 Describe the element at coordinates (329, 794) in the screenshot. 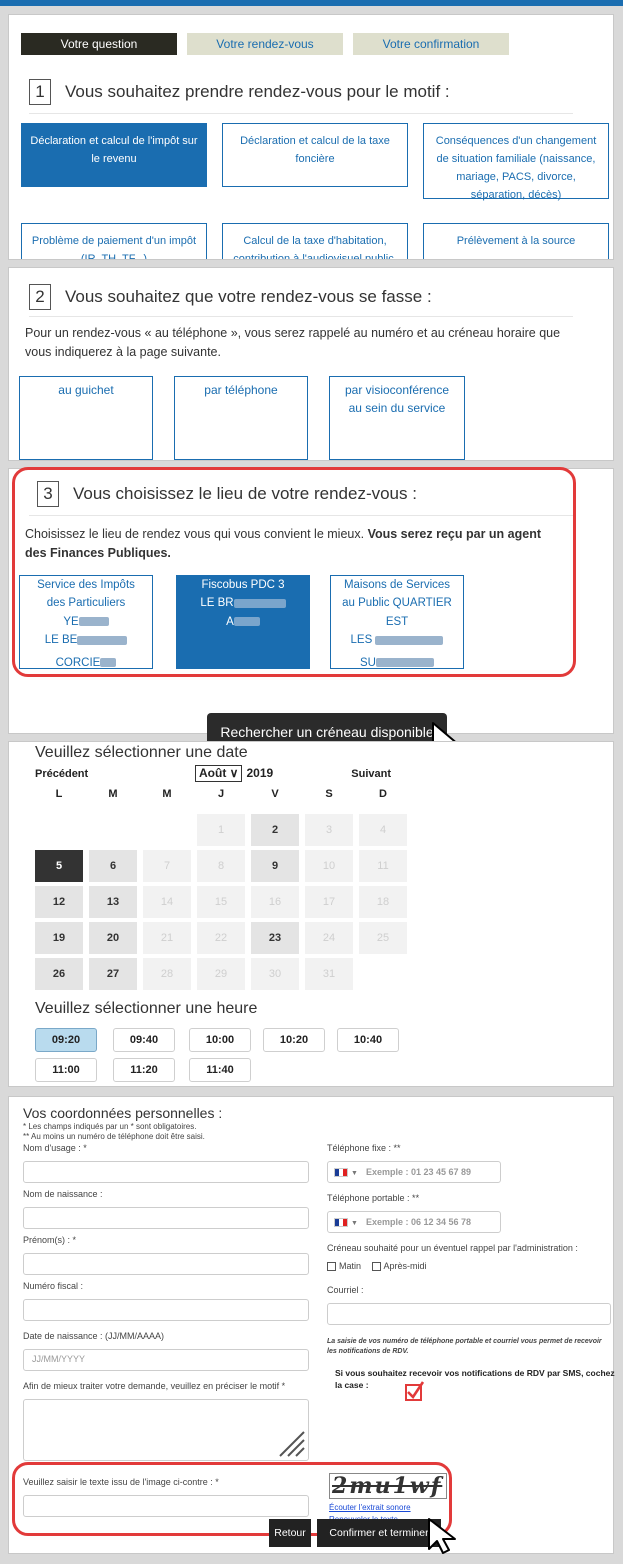

I see `weekday-header: S` at that location.